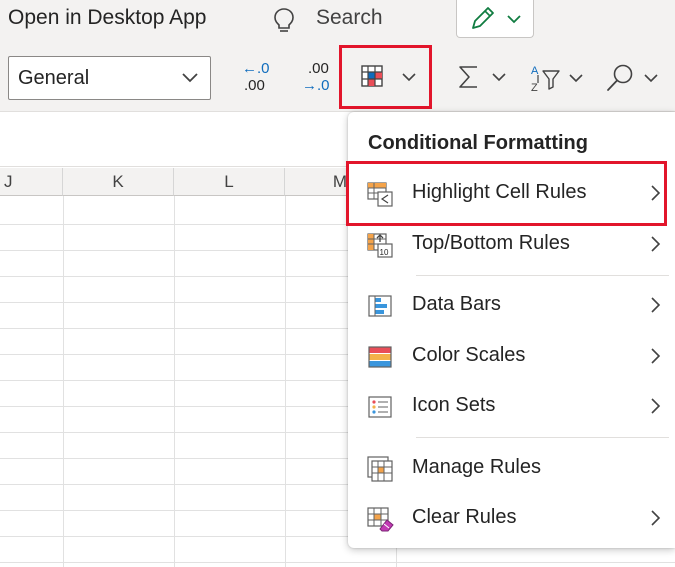 The width and height of the screenshot is (675, 567). Describe the element at coordinates (511, 306) in the screenshot. I see `menu-item-data-bars: Data Bars` at that location.